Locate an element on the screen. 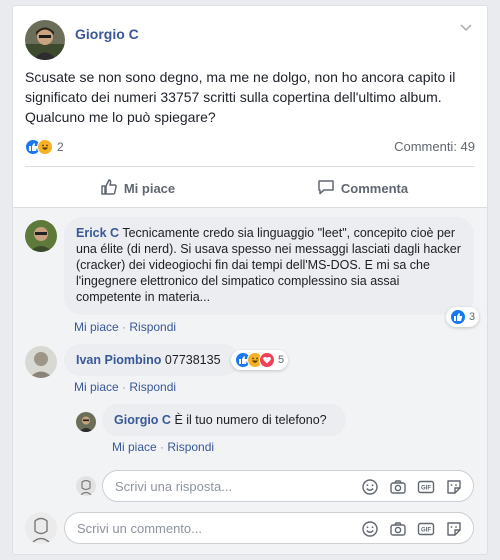 The height and width of the screenshot is (560, 500). post-author-name: Giorgio C is located at coordinates (107, 34).